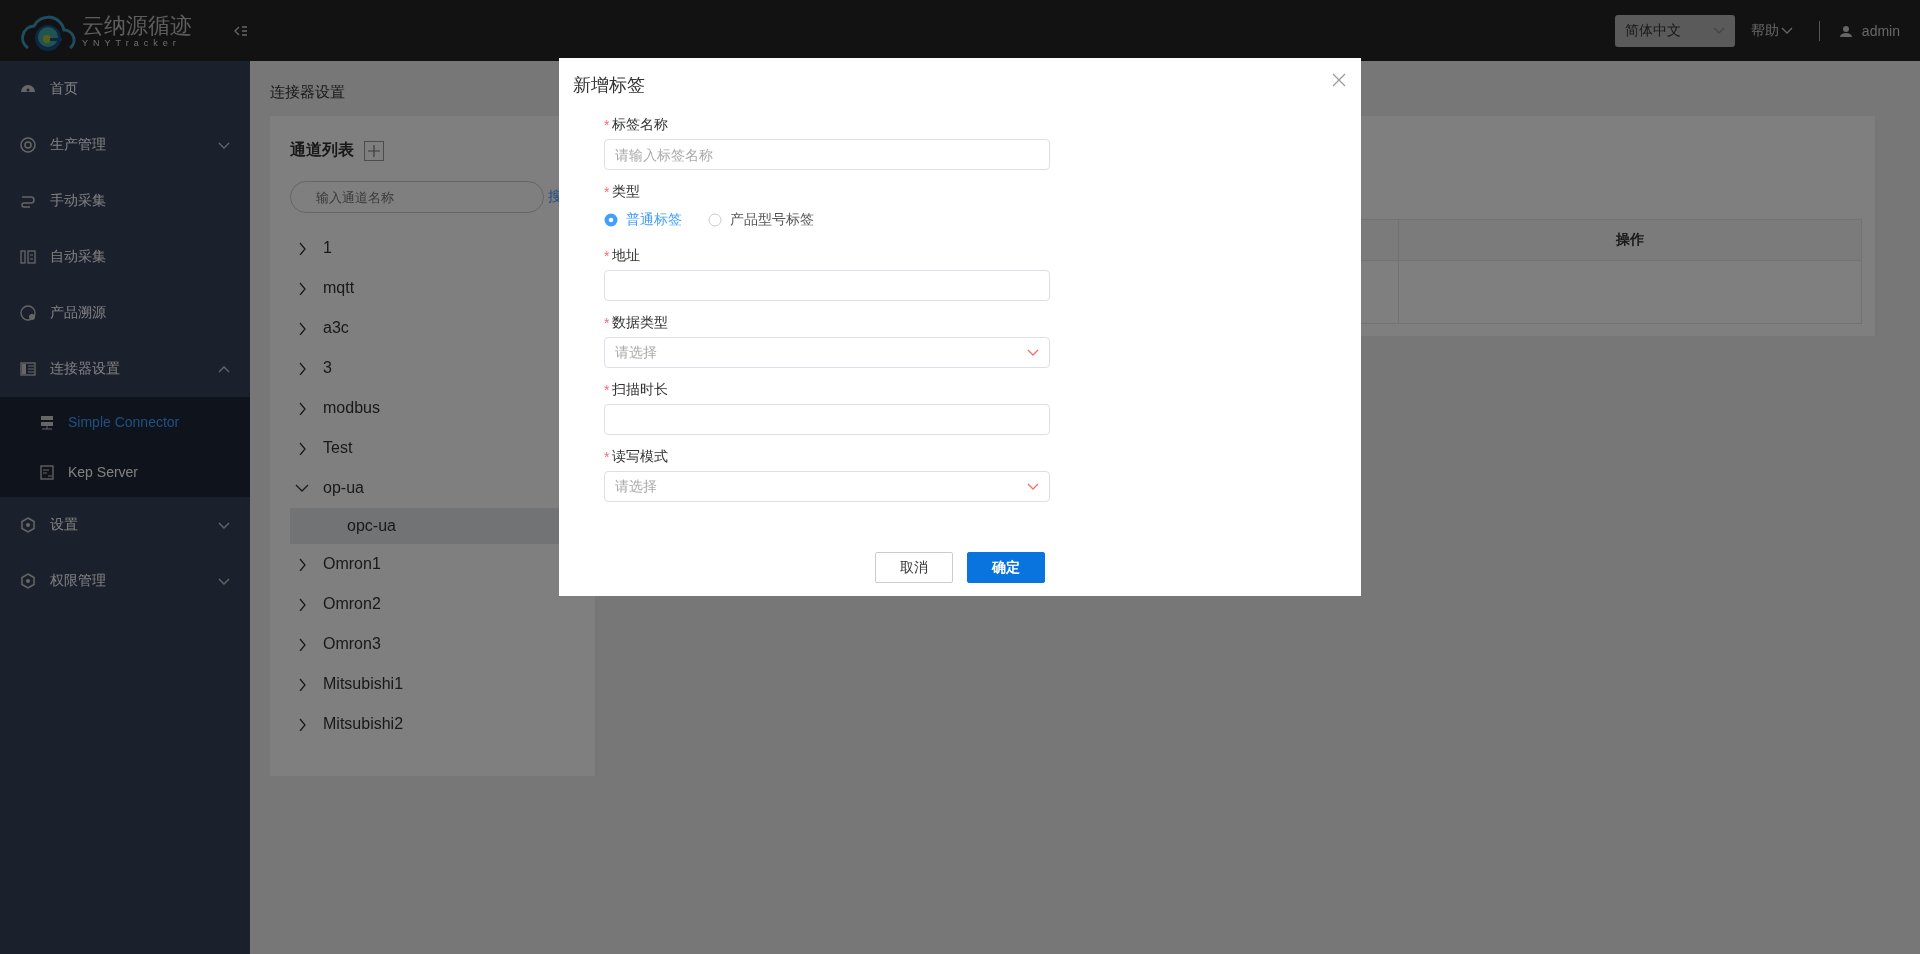  I want to click on language-select: 简体中文, so click(1674, 30).